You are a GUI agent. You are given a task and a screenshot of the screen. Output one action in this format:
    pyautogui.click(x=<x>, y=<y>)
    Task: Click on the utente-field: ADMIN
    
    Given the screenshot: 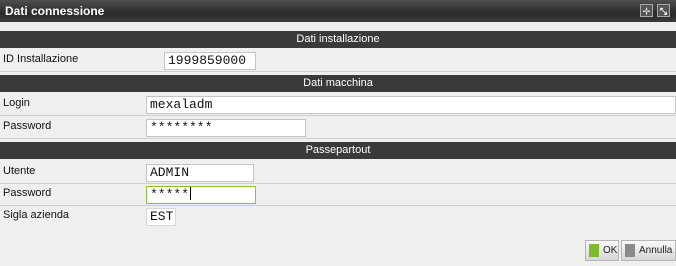 What is the action you would take?
    pyautogui.click(x=200, y=173)
    